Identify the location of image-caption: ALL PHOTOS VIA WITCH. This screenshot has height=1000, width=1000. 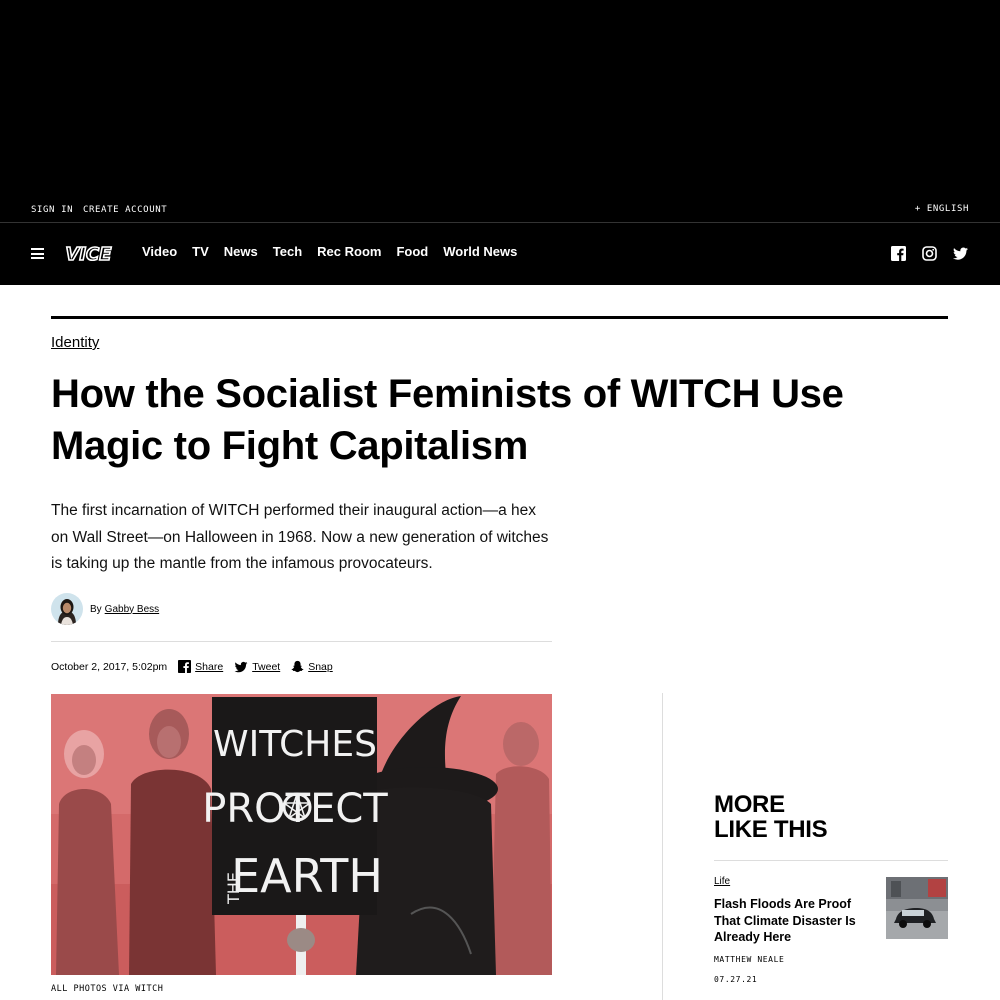
(107, 989).